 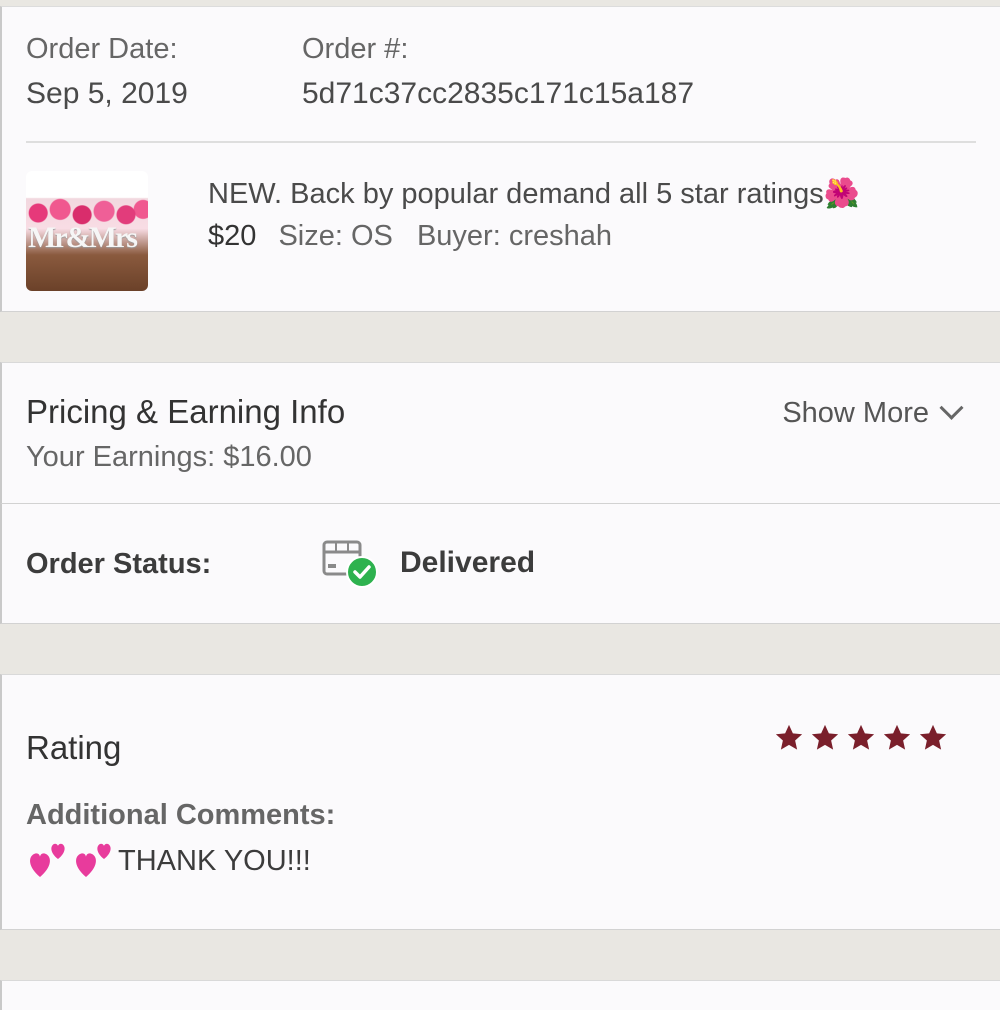 I want to click on show-more-label: Show More, so click(x=855, y=413).